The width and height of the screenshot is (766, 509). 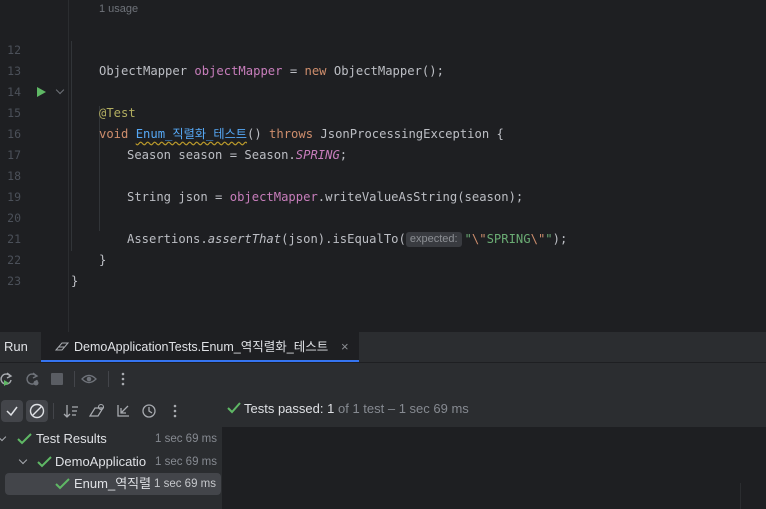 I want to click on run-configuration-tab: DemoApplicationTests.Enum_역직렬화_테스트 ×, so click(x=200, y=347).